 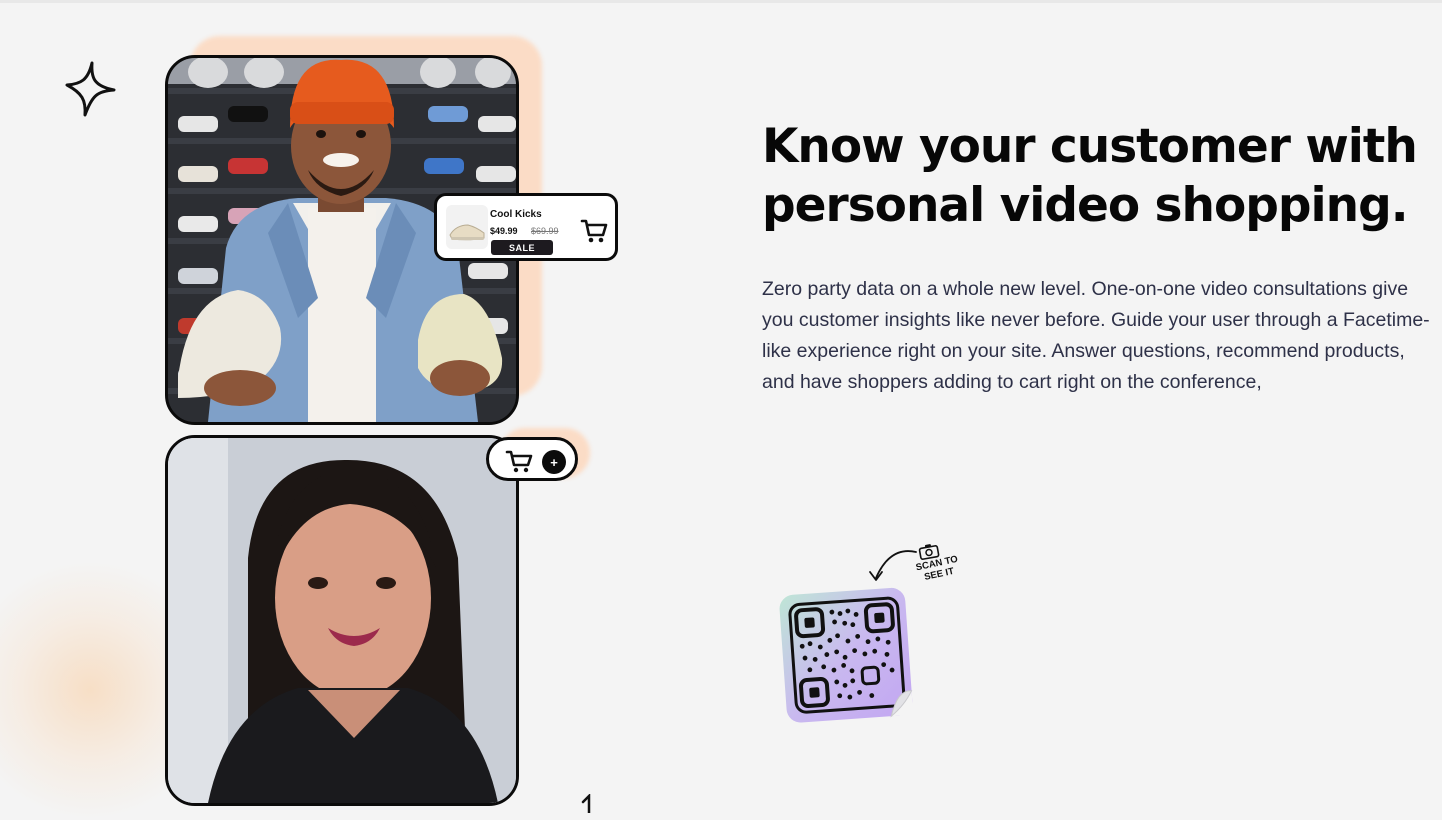 I want to click on product-popup: Cool Kicks $49.99 $69.99 SALE, so click(x=526, y=227).